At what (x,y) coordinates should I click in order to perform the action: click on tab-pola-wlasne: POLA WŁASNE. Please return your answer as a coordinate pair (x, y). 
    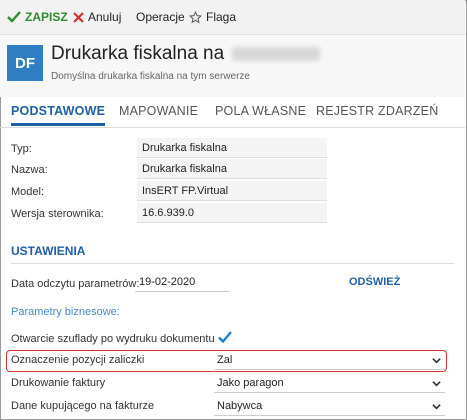
    Looking at the image, I should click on (260, 111).